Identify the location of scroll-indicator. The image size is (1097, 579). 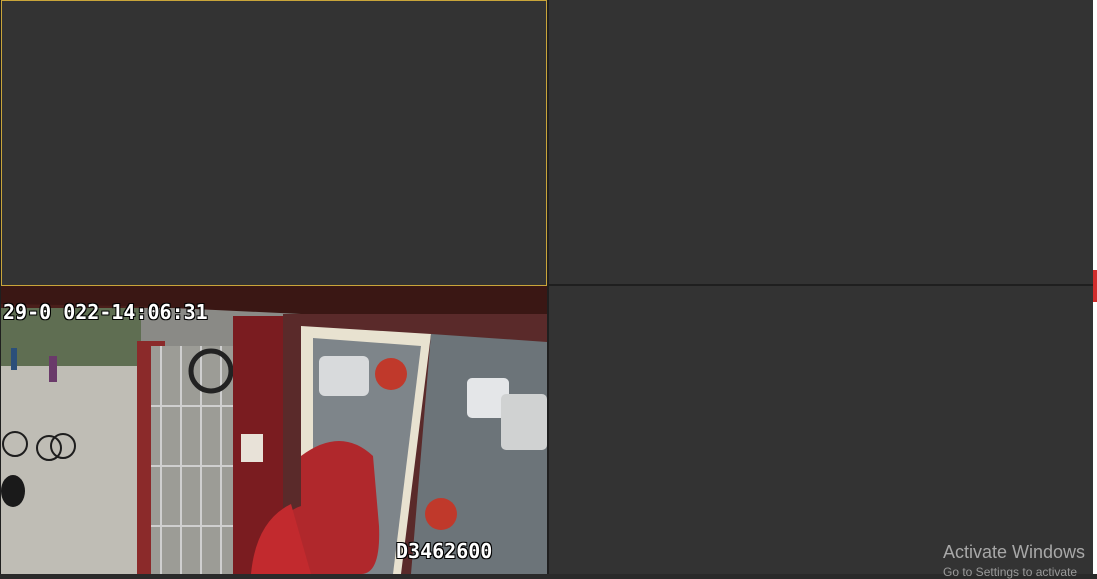
(1095, 286).